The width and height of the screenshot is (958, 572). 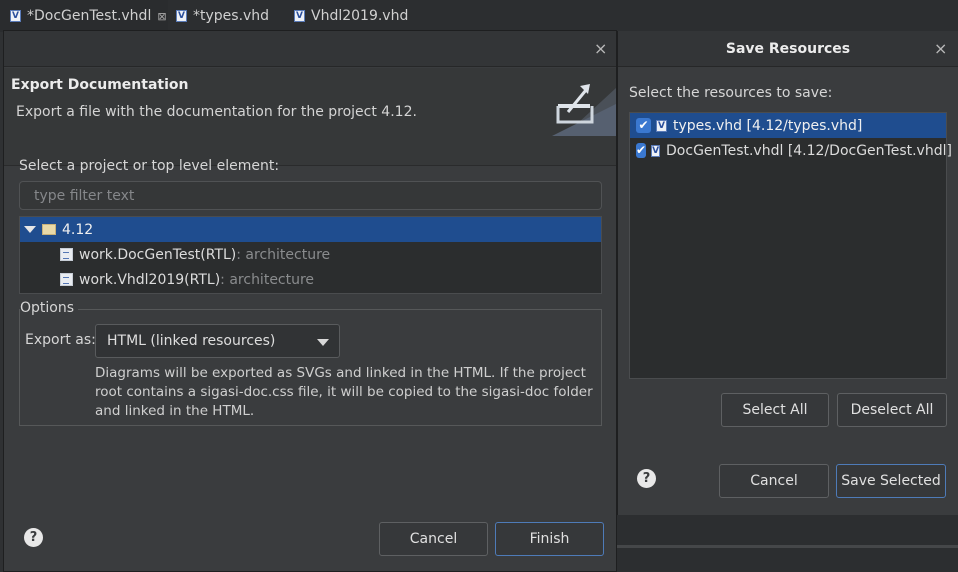 I want to click on dialog-titlebar: ×, so click(x=310, y=49).